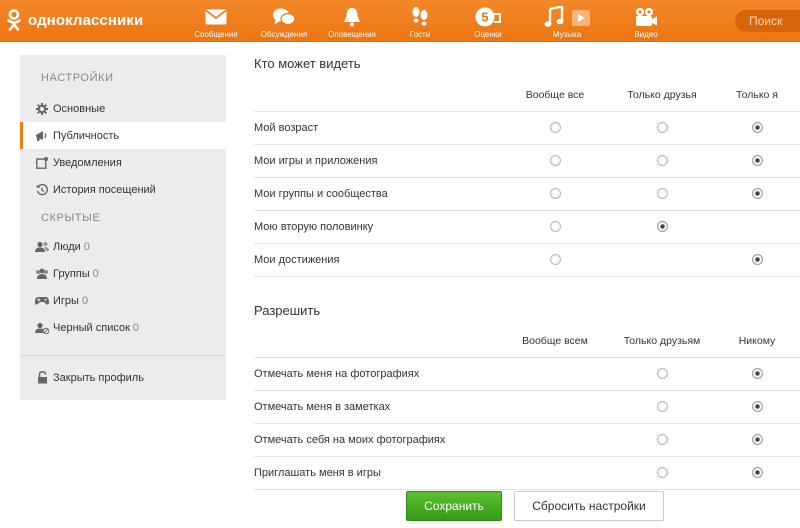 Image resolution: width=800 pixels, height=528 pixels. I want to click on row-label: Мою вторую половинку, so click(377, 227).